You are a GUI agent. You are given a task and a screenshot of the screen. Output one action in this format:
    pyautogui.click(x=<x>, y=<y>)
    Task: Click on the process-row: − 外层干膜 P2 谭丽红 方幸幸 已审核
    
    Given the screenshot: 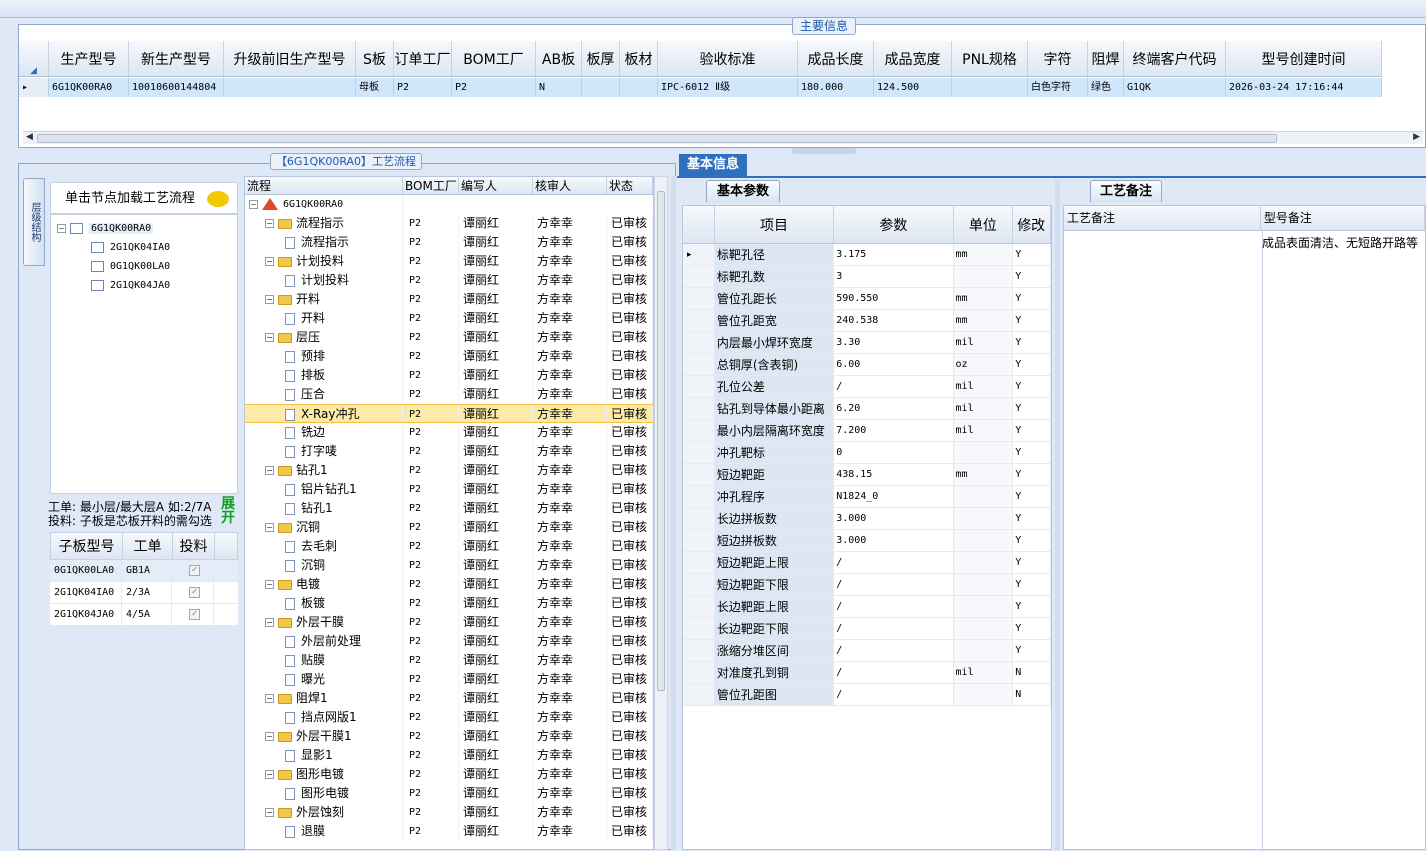 What is the action you would take?
    pyautogui.click(x=449, y=622)
    